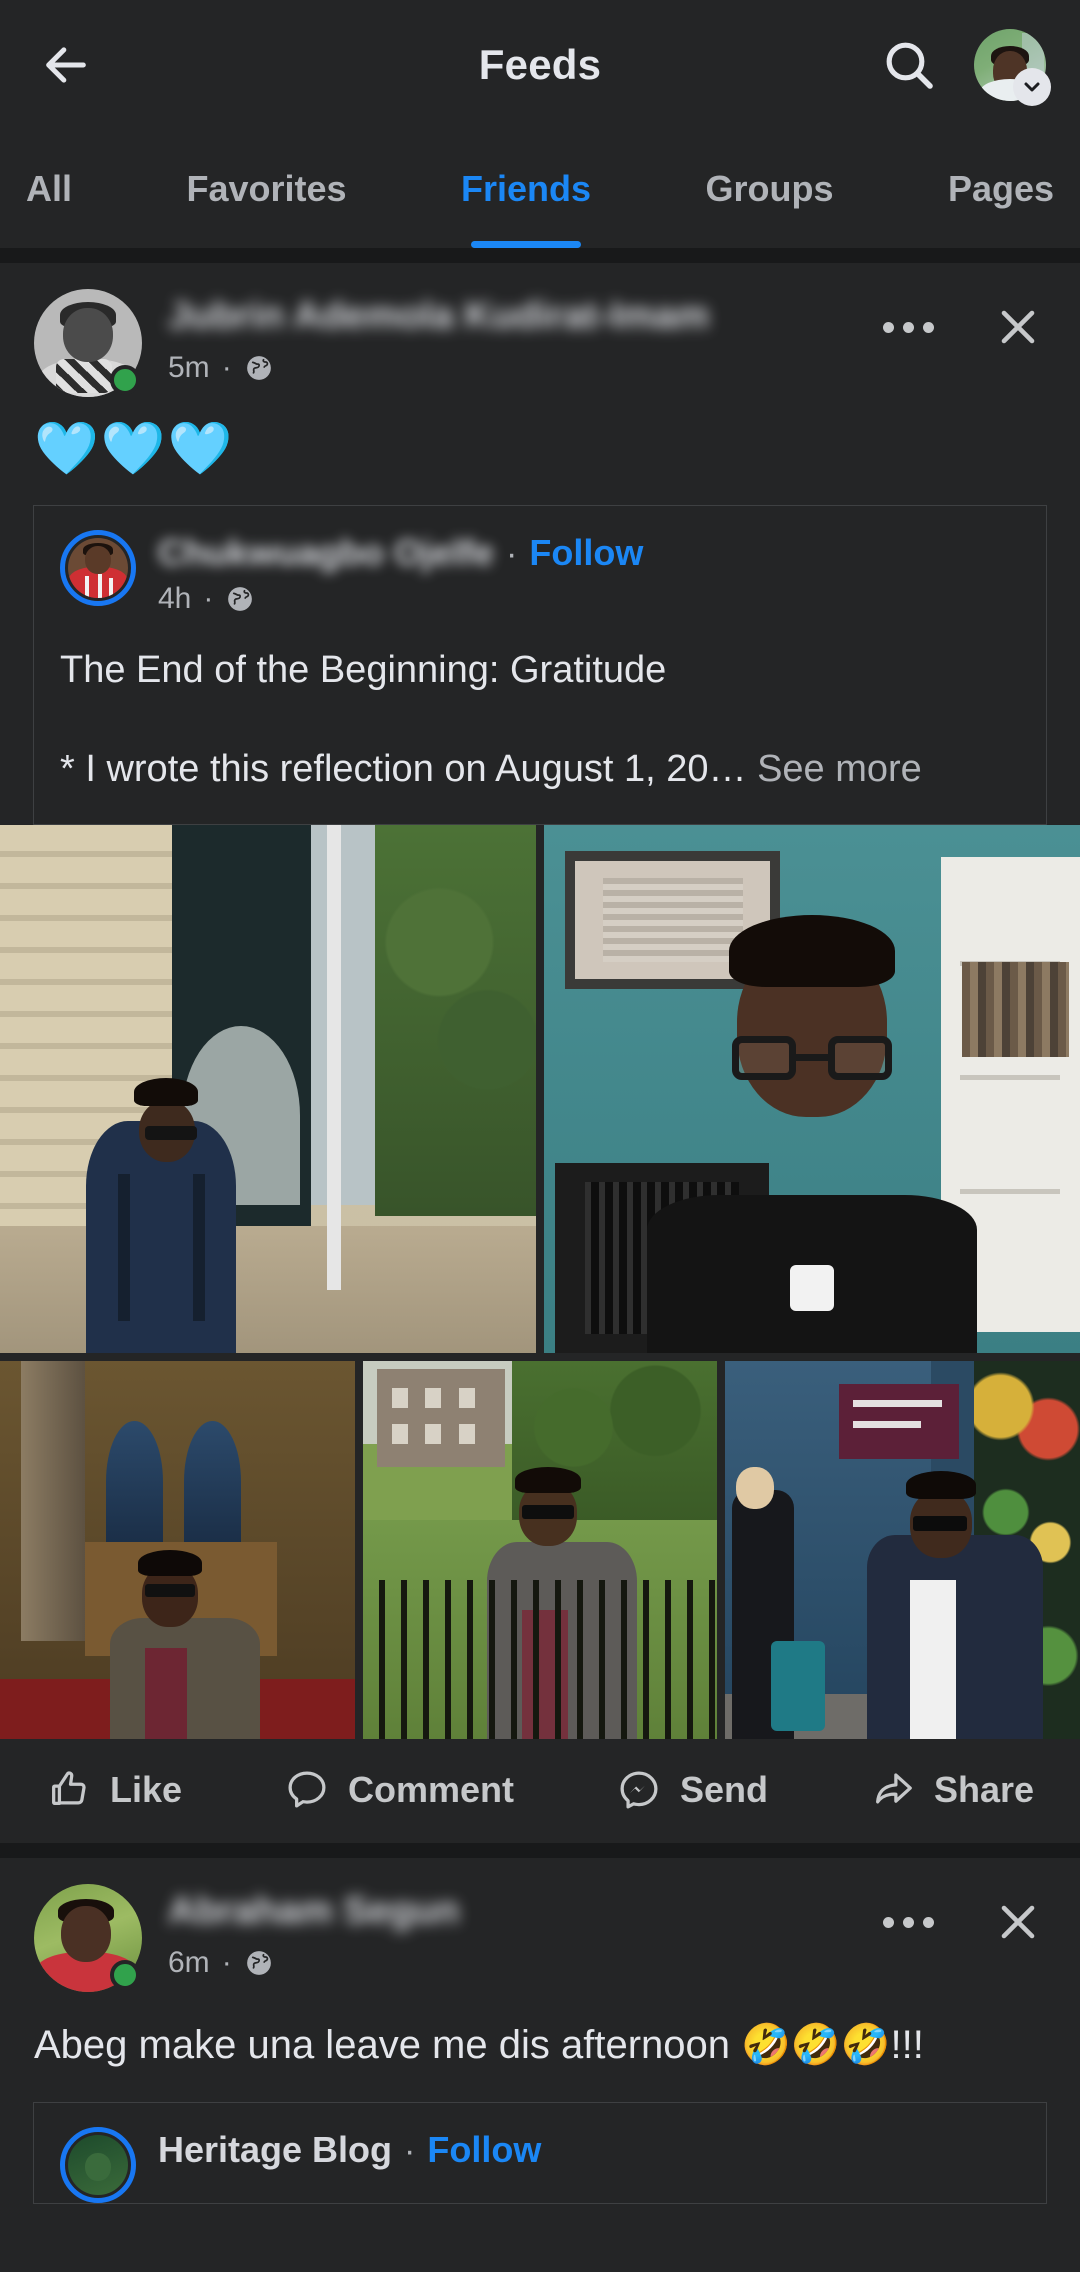 Image resolution: width=1080 pixels, height=2272 pixels. Describe the element at coordinates (526, 244) in the screenshot. I see `active-tab-underline` at that location.